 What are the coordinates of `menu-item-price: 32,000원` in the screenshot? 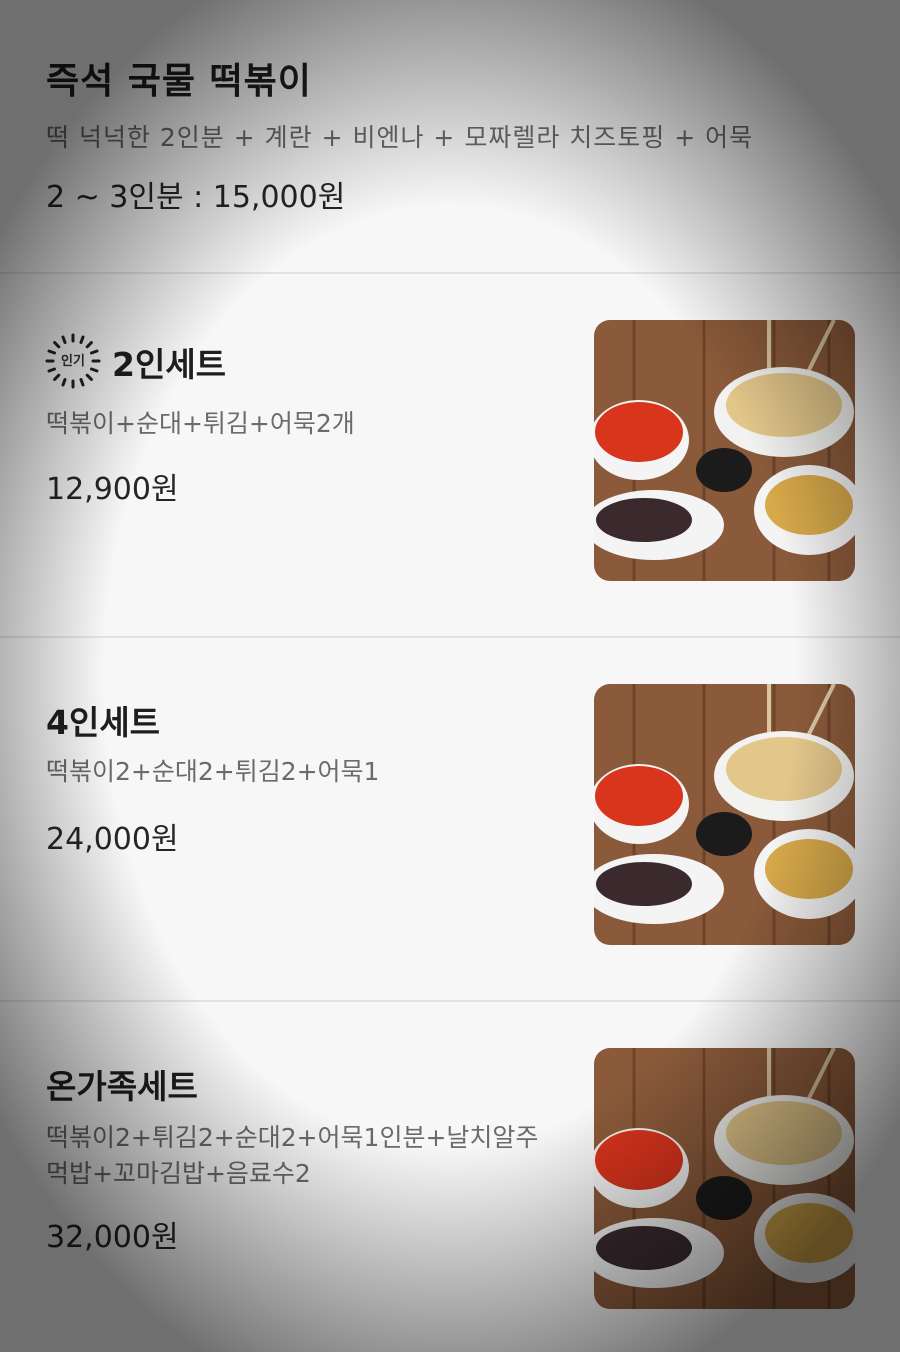 It's located at (112, 1237).